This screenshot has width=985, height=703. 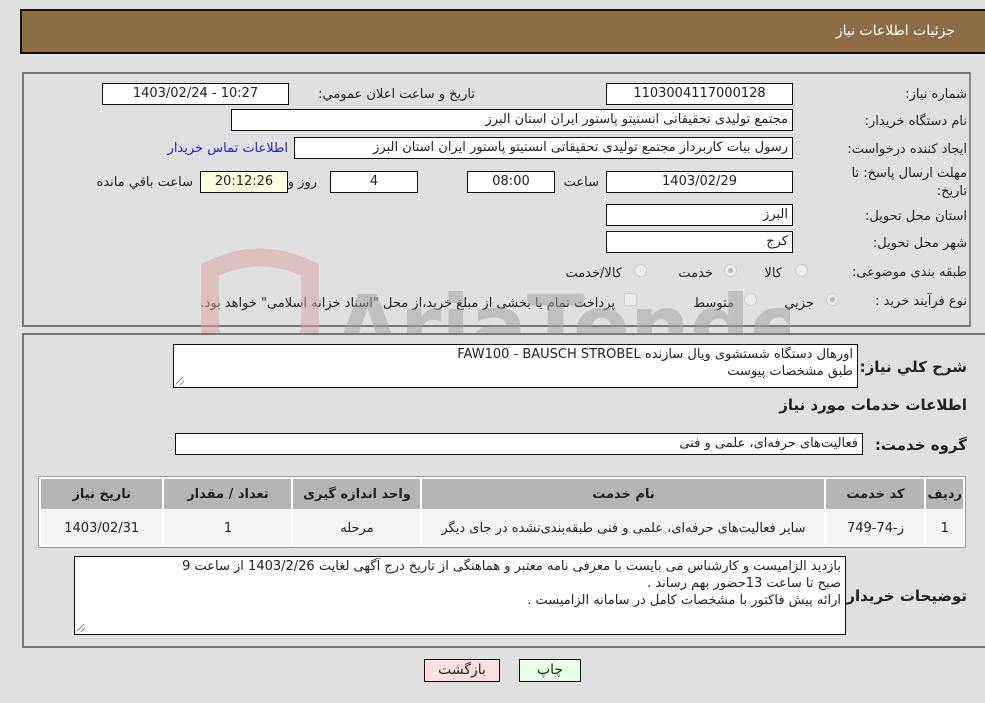 I want to click on deadline-label: مهلت ارسال پاسخ: تا تاریخ:, so click(x=909, y=182).